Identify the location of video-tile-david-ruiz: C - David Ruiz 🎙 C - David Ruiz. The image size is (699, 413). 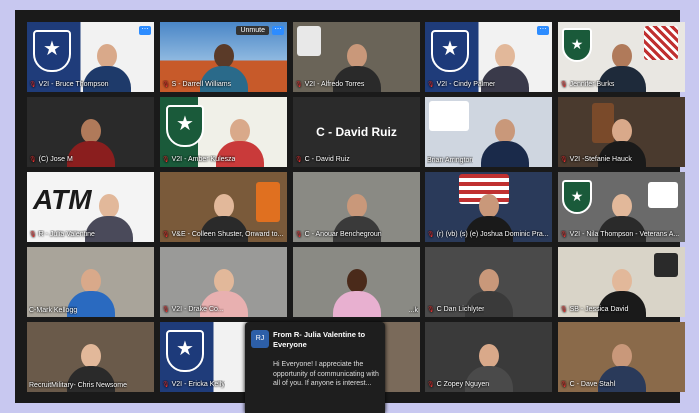
(356, 132).